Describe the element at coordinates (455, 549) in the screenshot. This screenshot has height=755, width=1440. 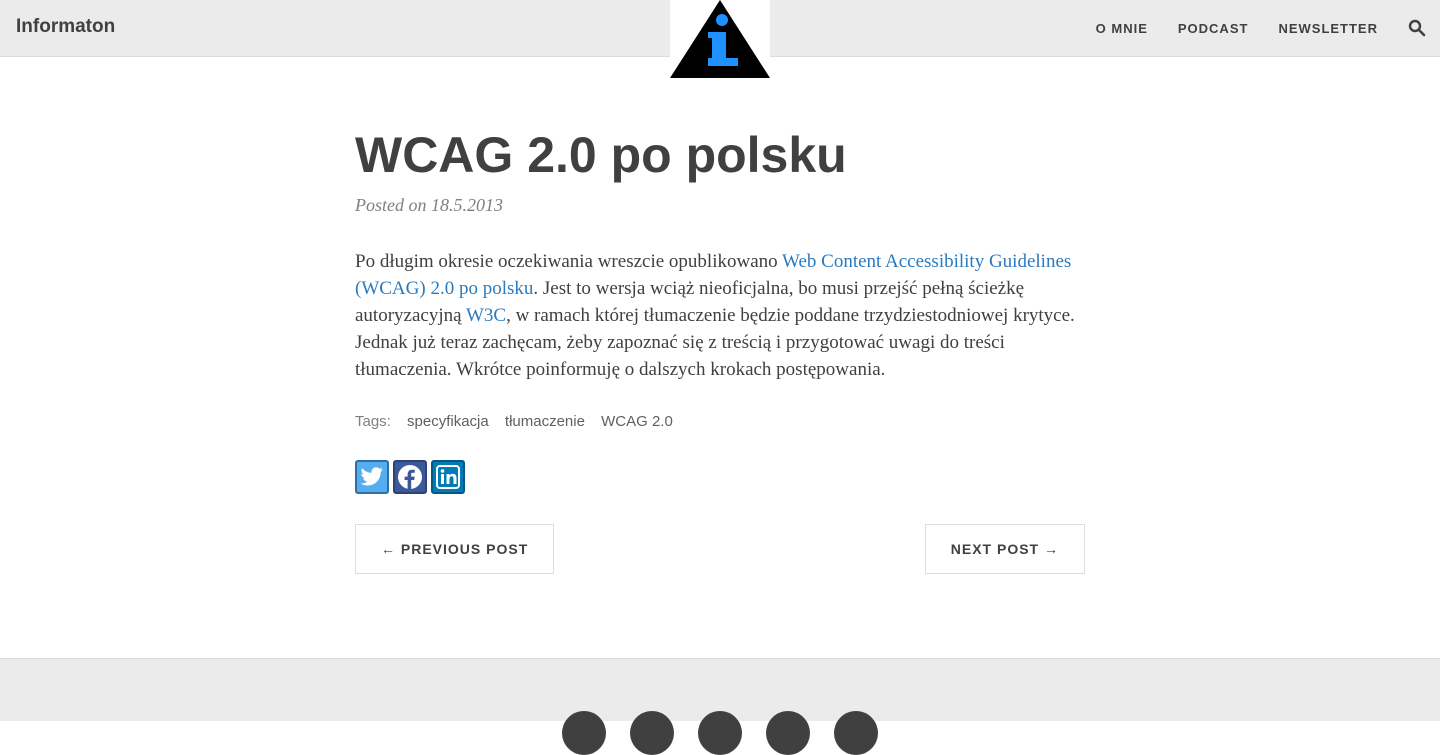
I see `previous-post-button: ← PREVIOUS POST` at that location.